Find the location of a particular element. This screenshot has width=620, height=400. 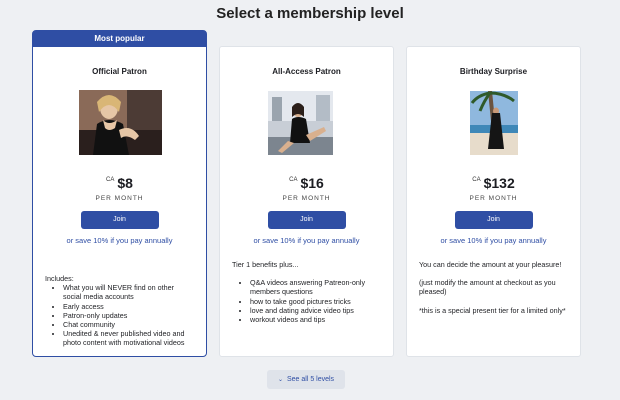

price: CA $16 is located at coordinates (306, 184).